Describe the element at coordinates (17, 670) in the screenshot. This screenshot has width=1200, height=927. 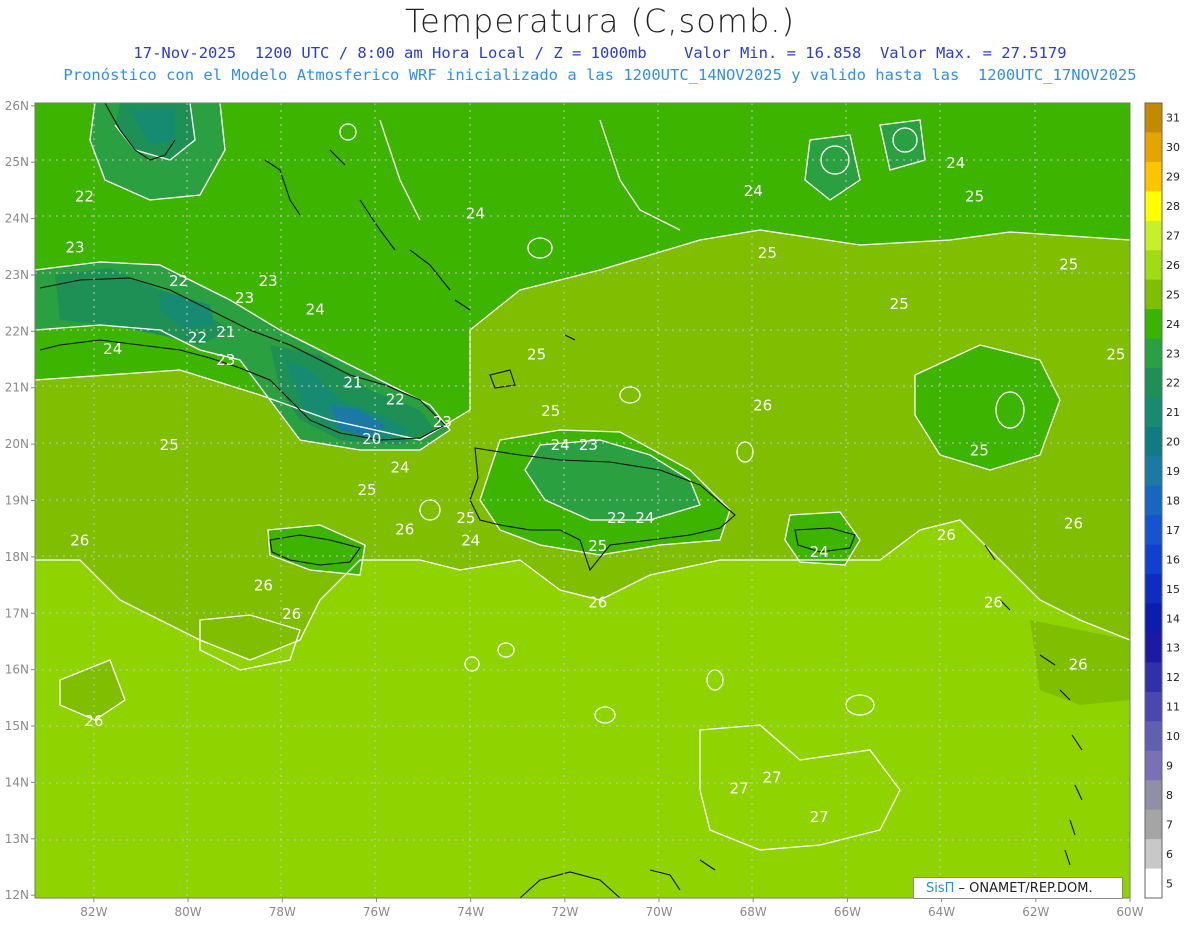
I see `lat-tick-label: 16N` at that location.